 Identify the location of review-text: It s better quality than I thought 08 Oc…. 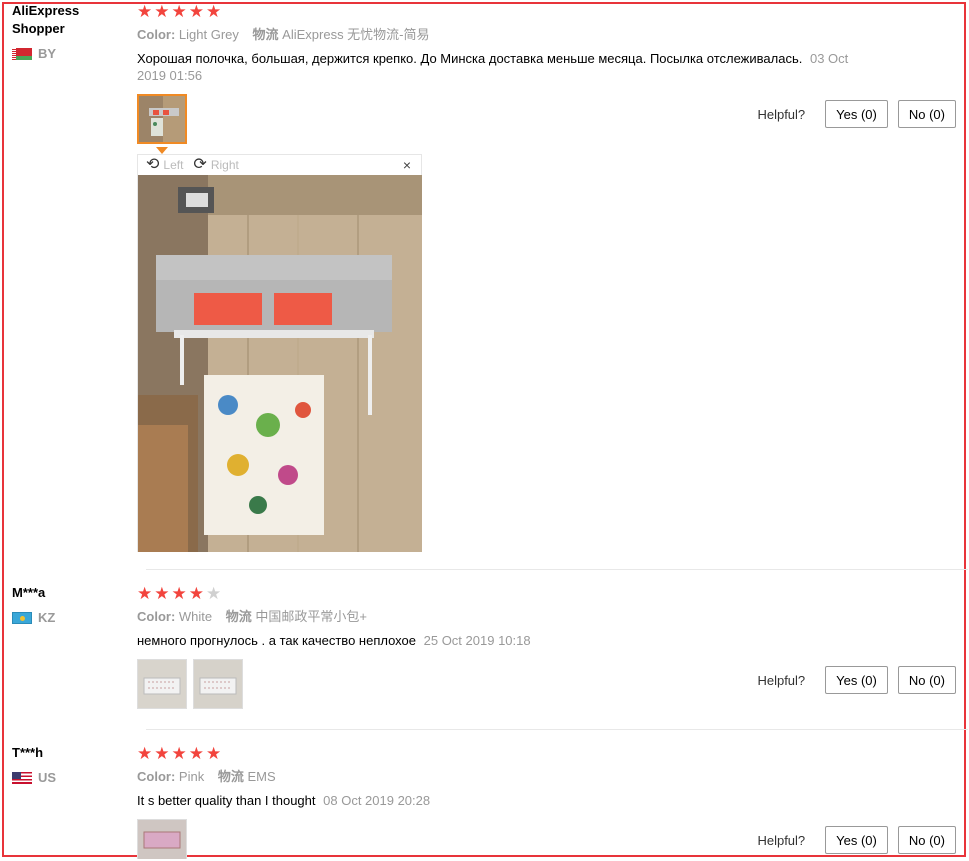
(502, 800).